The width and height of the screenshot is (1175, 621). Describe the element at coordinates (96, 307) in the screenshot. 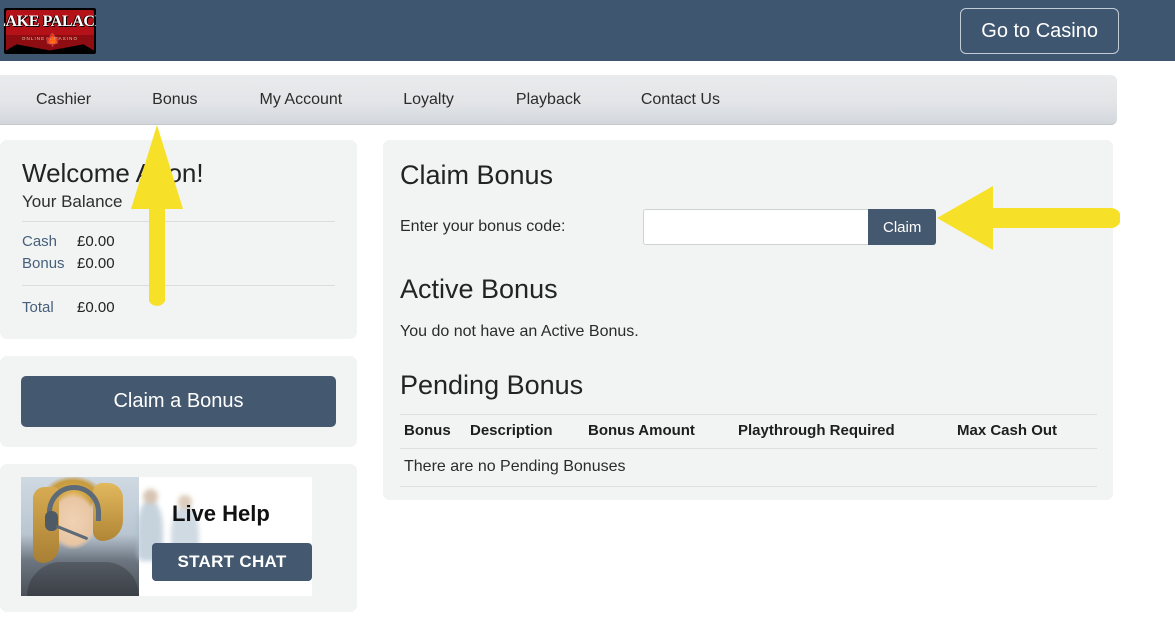

I see `balance-total-value: £0.00` at that location.